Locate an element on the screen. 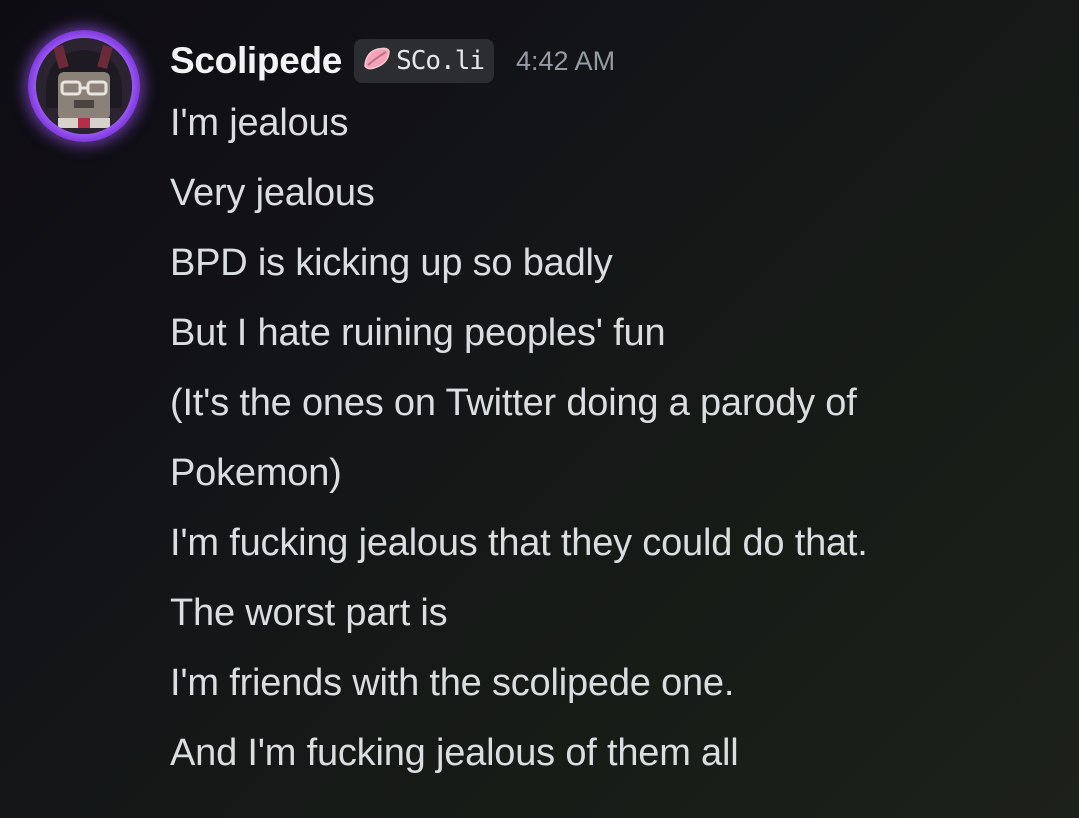  server-tag-badge: SCo.li is located at coordinates (424, 61).